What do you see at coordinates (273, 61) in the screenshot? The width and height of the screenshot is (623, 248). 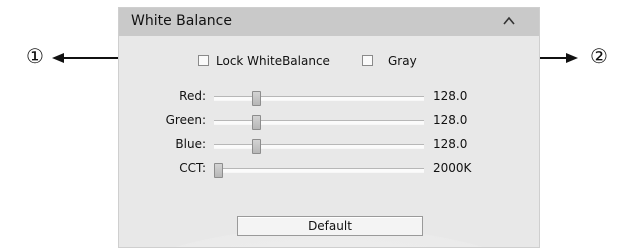 I see `lock-whitebalance-label: Lock WhiteBalance` at bounding box center [273, 61].